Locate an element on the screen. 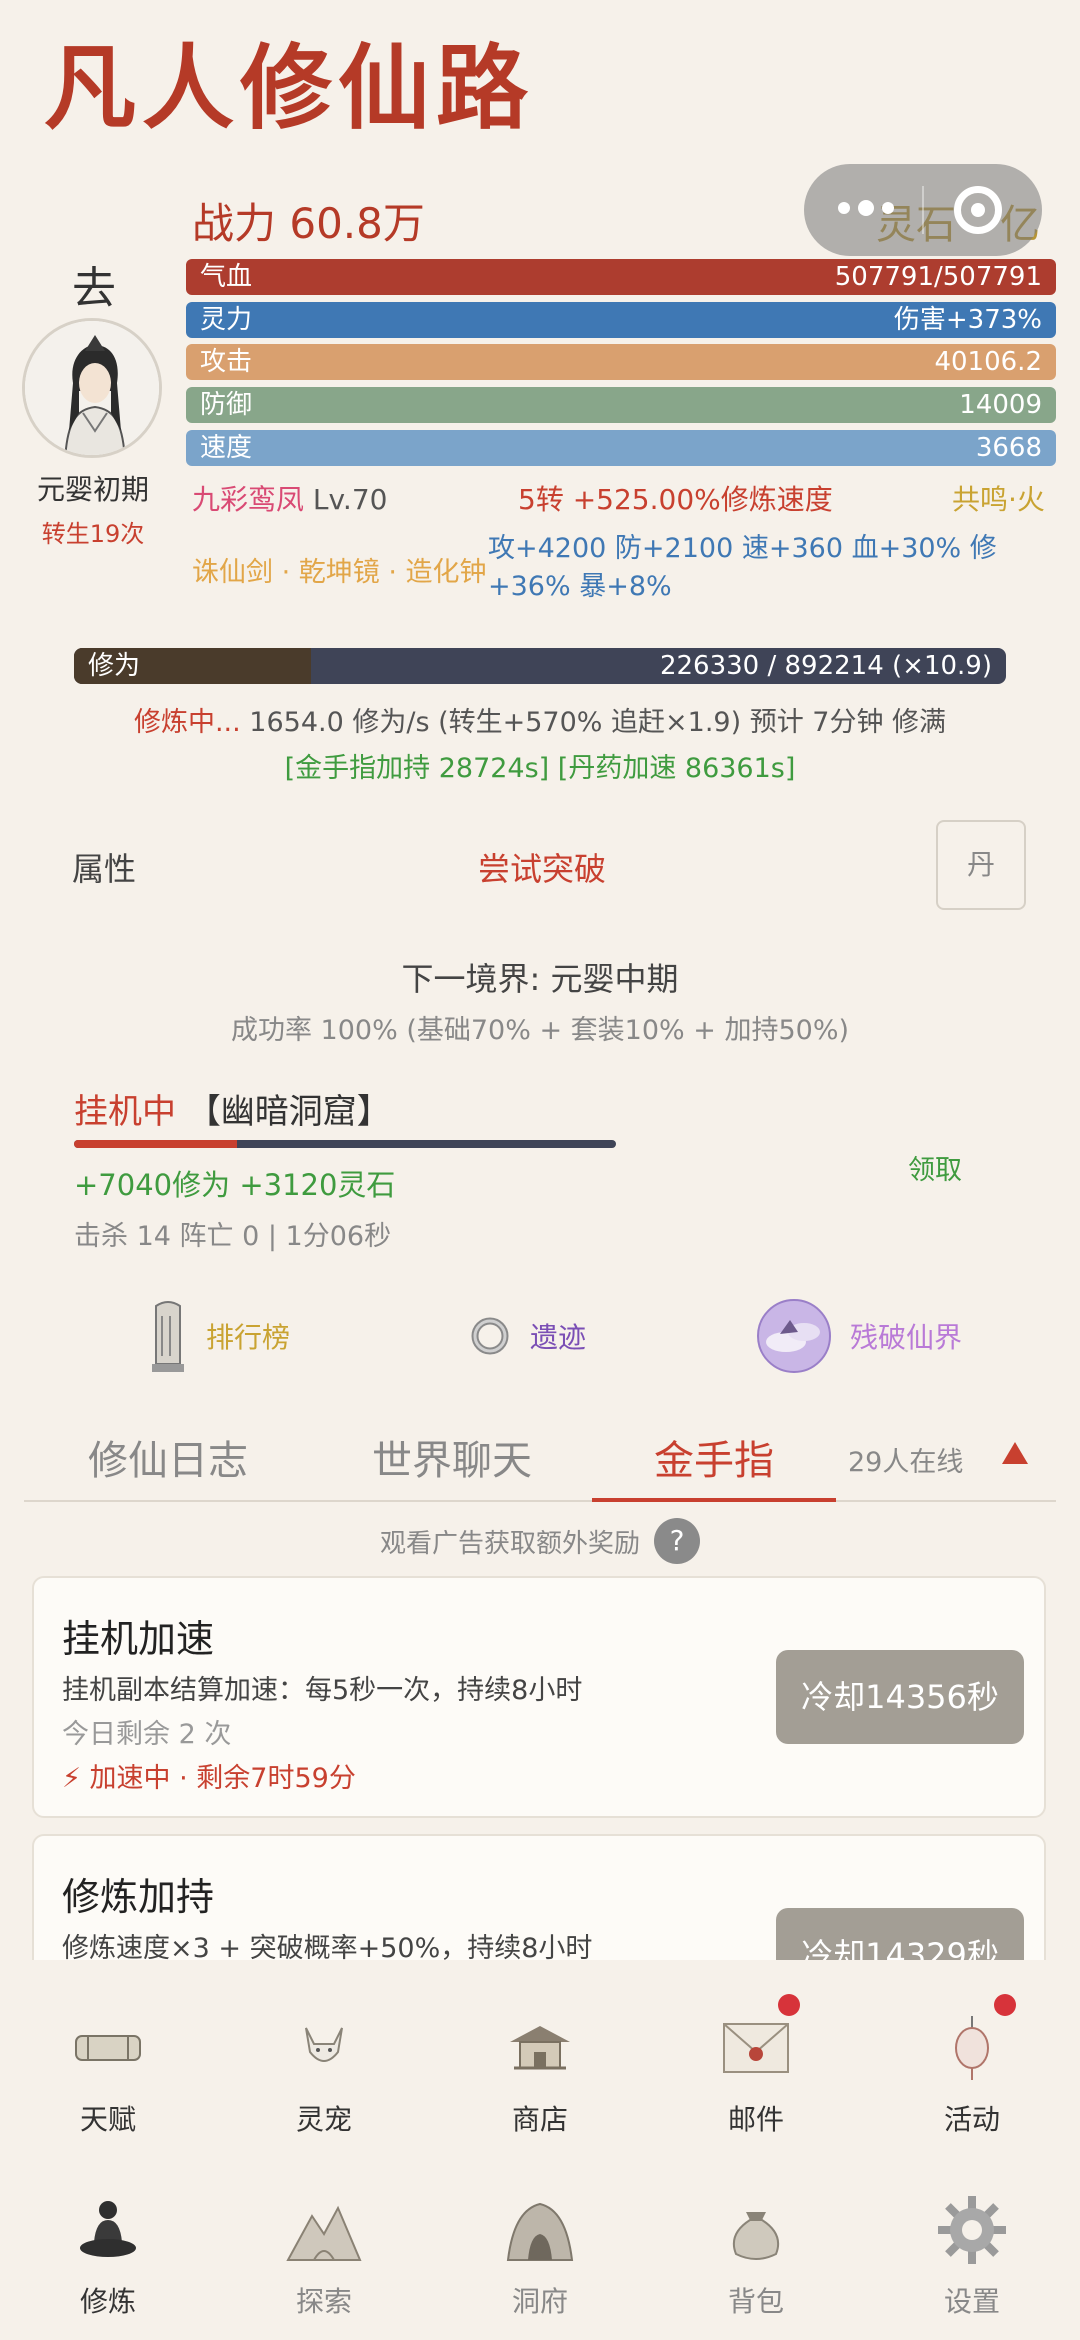 This screenshot has height=2340, width=1080. leaderboard-label: 排行榜 is located at coordinates (248, 1337).